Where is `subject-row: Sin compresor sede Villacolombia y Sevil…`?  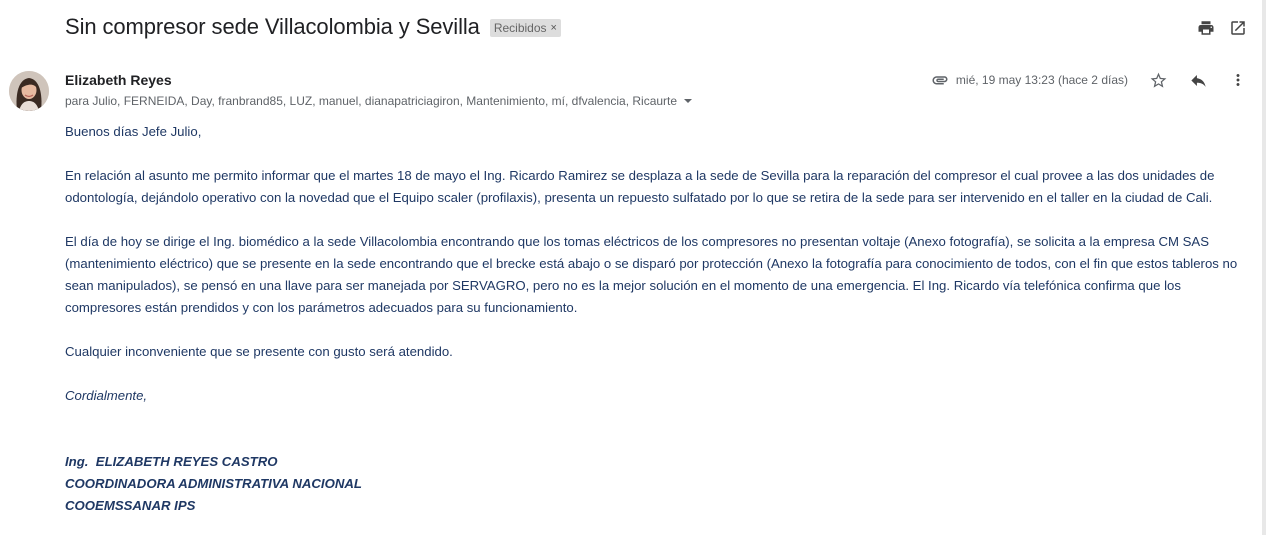 subject-row: Sin compresor sede Villacolombia y Sevil… is located at coordinates (313, 27).